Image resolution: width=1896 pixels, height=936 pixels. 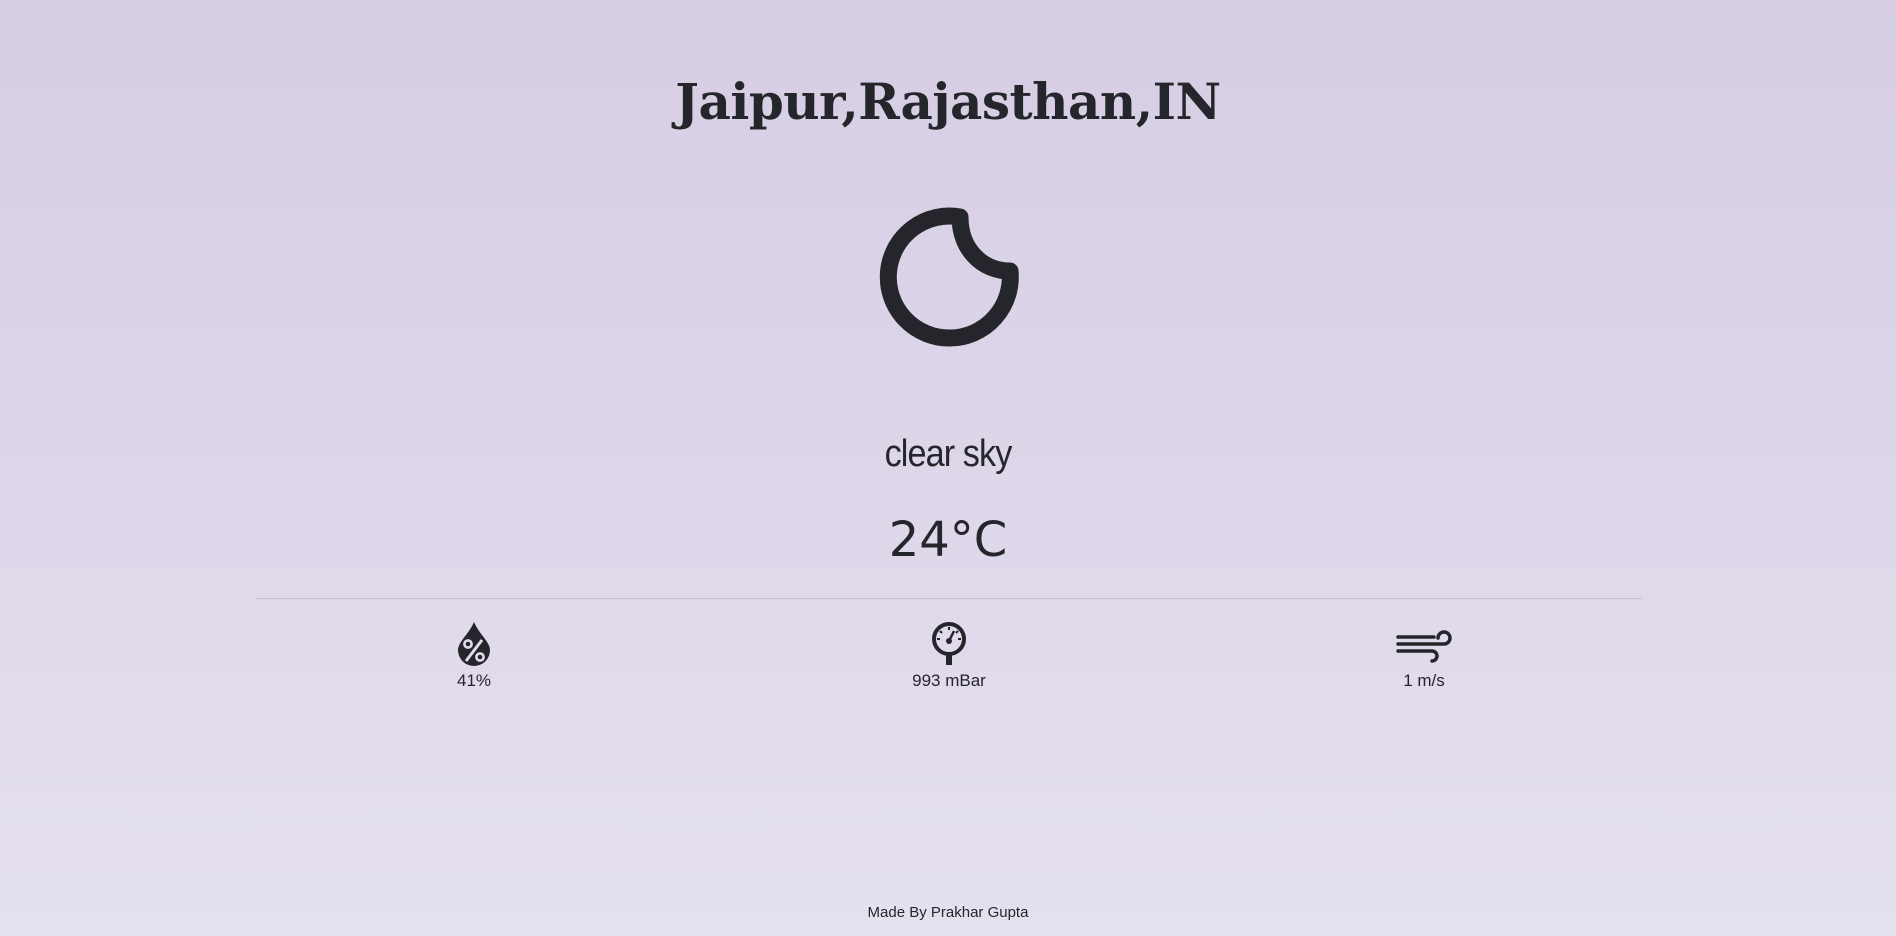 What do you see at coordinates (474, 680) in the screenshot?
I see `humidity-value: 41%` at bounding box center [474, 680].